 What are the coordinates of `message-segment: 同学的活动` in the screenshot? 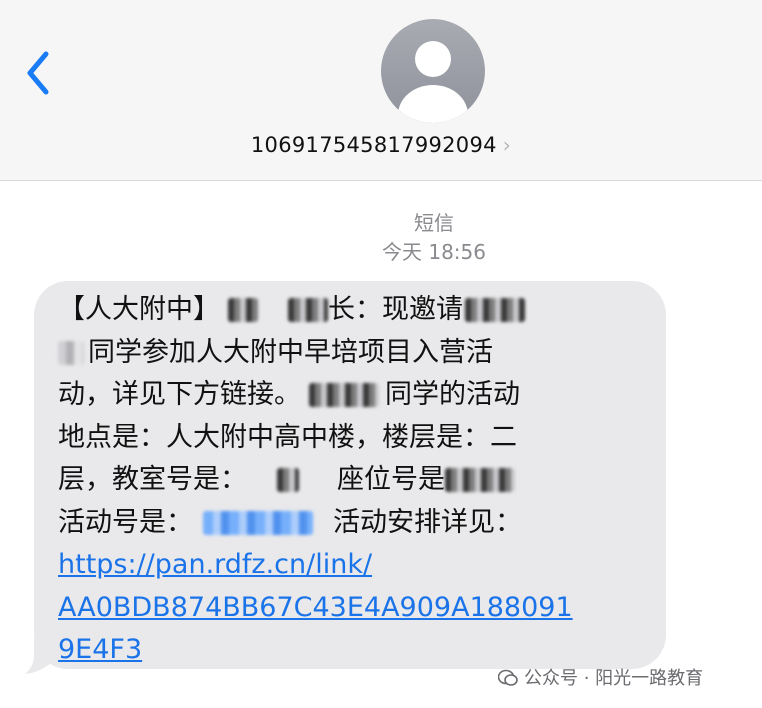 It's located at (452, 394).